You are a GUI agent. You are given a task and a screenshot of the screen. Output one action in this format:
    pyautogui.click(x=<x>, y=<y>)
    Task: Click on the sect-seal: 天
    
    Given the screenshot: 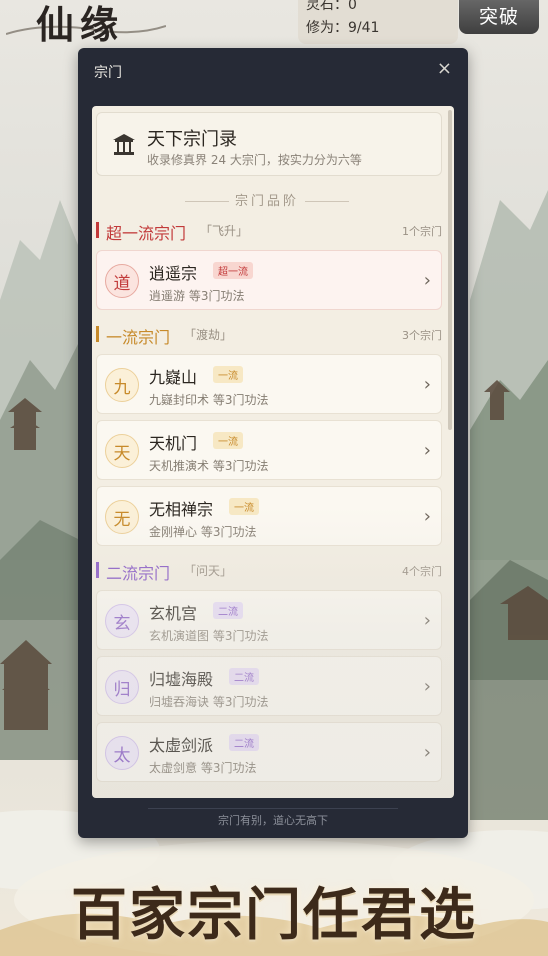 What is the action you would take?
    pyautogui.click(x=122, y=451)
    